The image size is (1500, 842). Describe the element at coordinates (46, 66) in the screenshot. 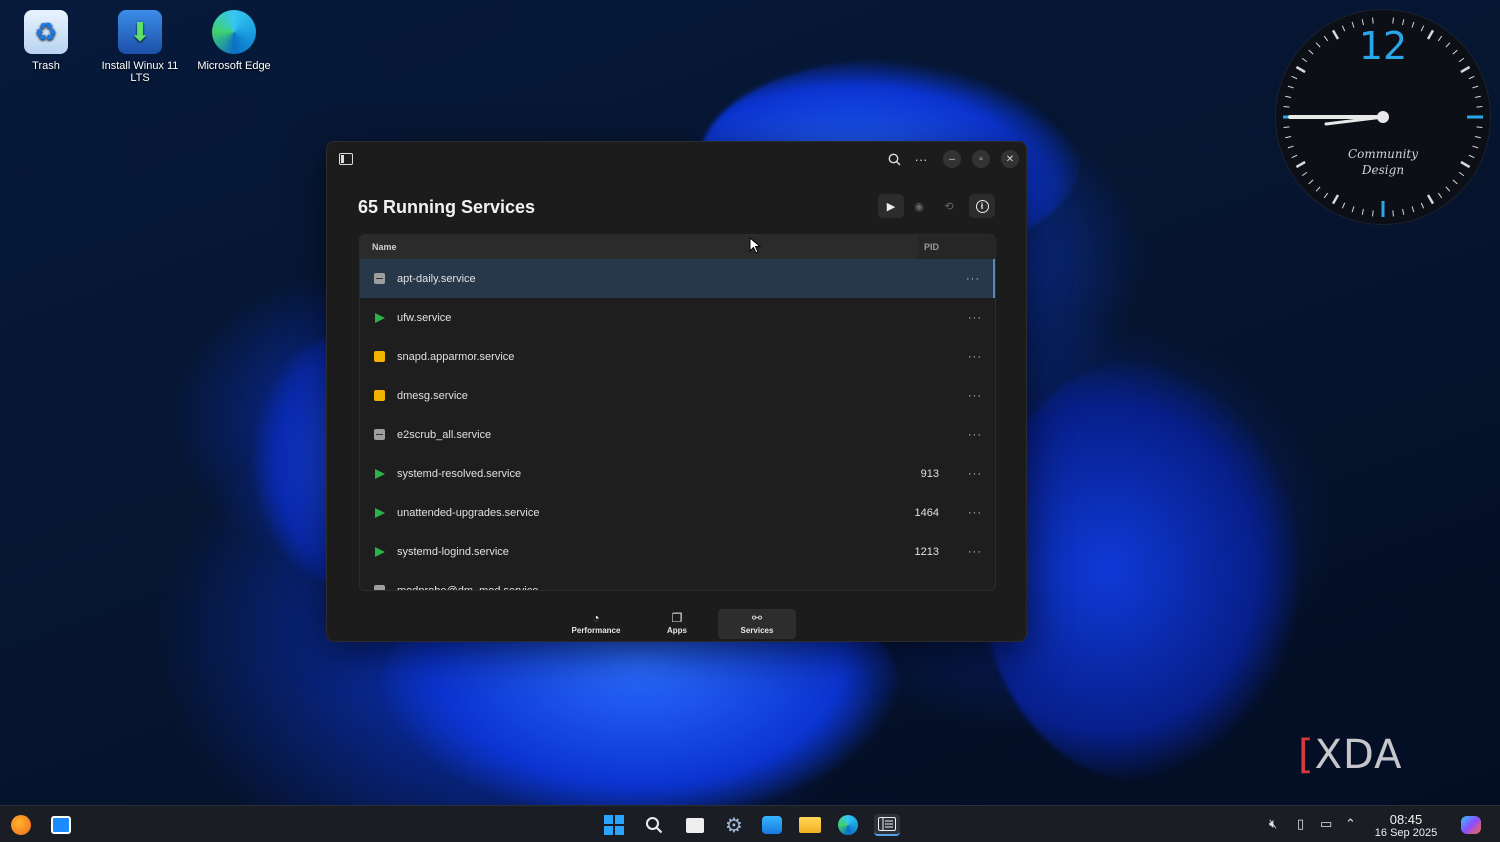

I see `desktop-icon-label: Trash` at that location.